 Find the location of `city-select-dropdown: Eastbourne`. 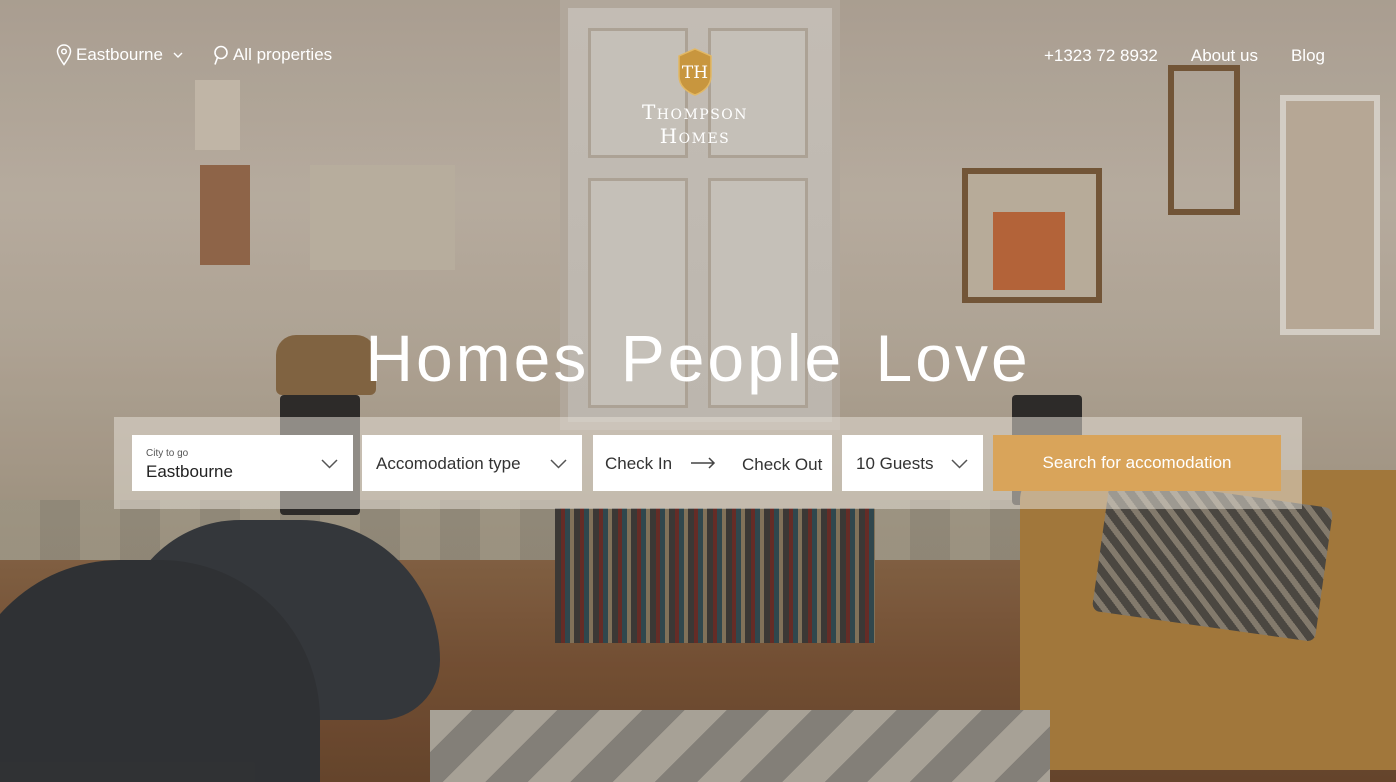

city-select-dropdown: Eastbourne is located at coordinates (119, 55).